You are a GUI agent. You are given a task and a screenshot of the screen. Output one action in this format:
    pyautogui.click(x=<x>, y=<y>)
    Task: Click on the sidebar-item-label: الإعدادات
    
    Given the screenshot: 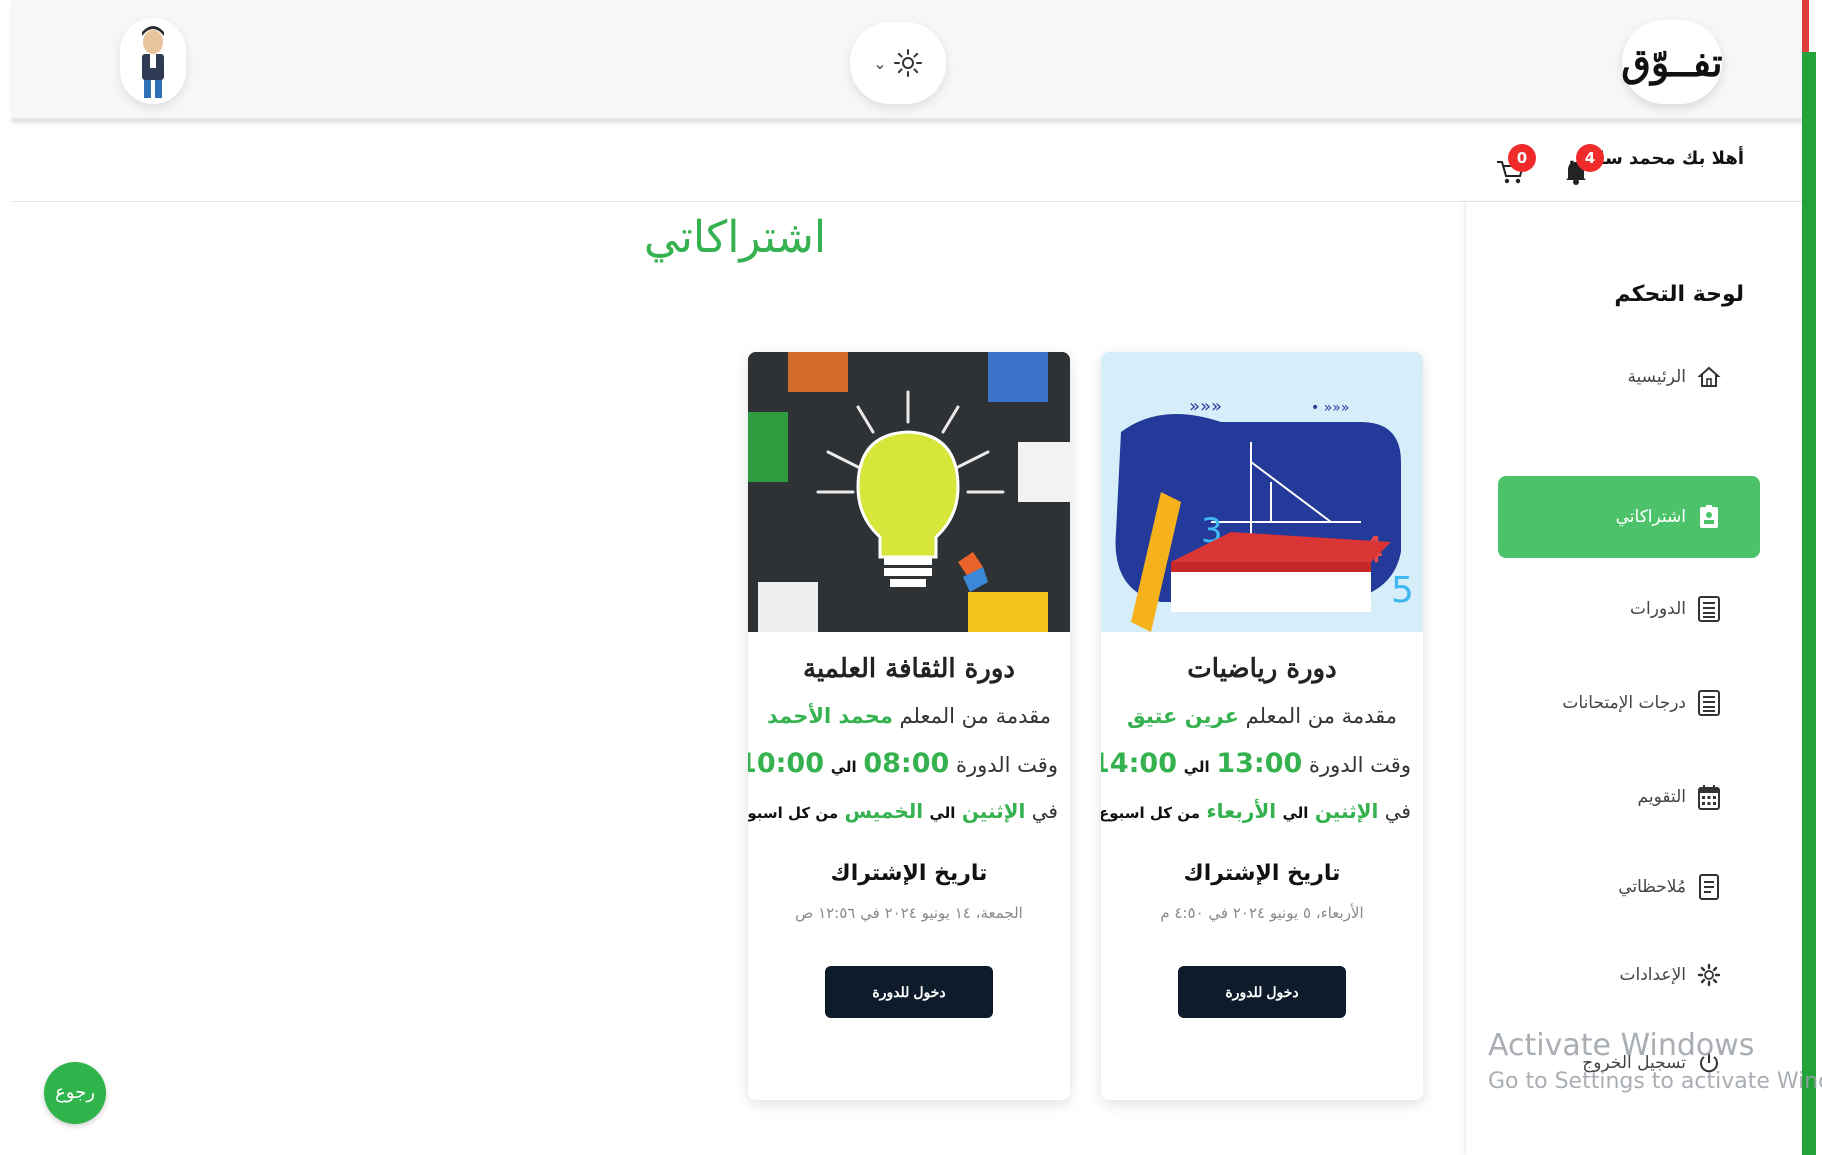 What is the action you would take?
    pyautogui.click(x=1652, y=975)
    